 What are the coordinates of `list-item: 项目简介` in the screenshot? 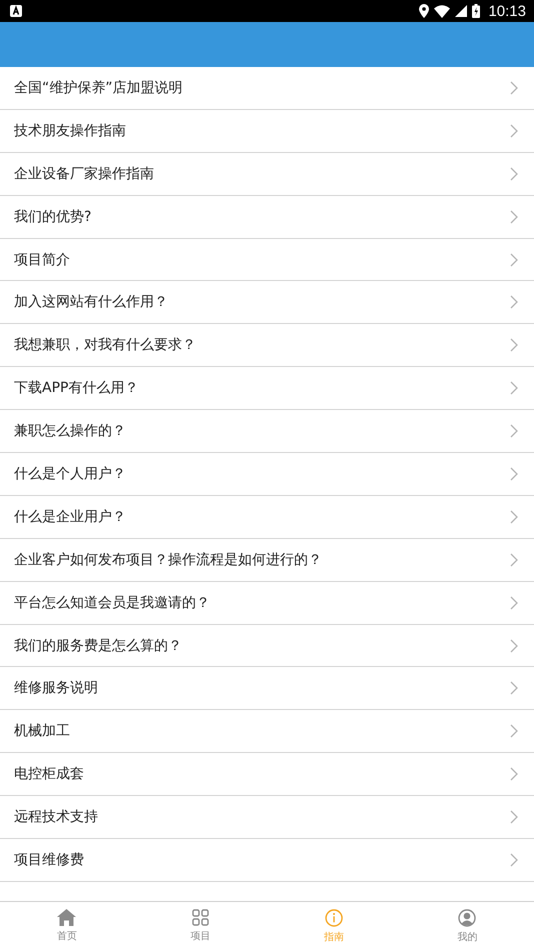 It's located at (267, 260).